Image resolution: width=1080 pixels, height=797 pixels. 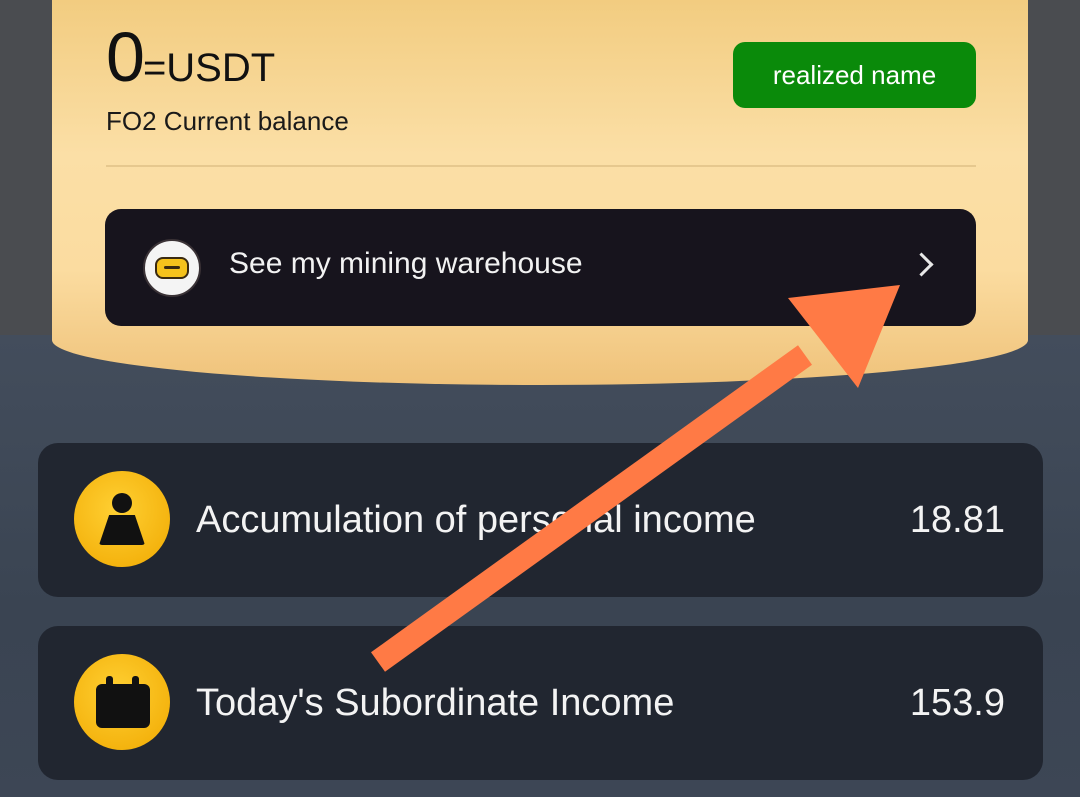 I want to click on balance-unit: =USDT, so click(x=209, y=68).